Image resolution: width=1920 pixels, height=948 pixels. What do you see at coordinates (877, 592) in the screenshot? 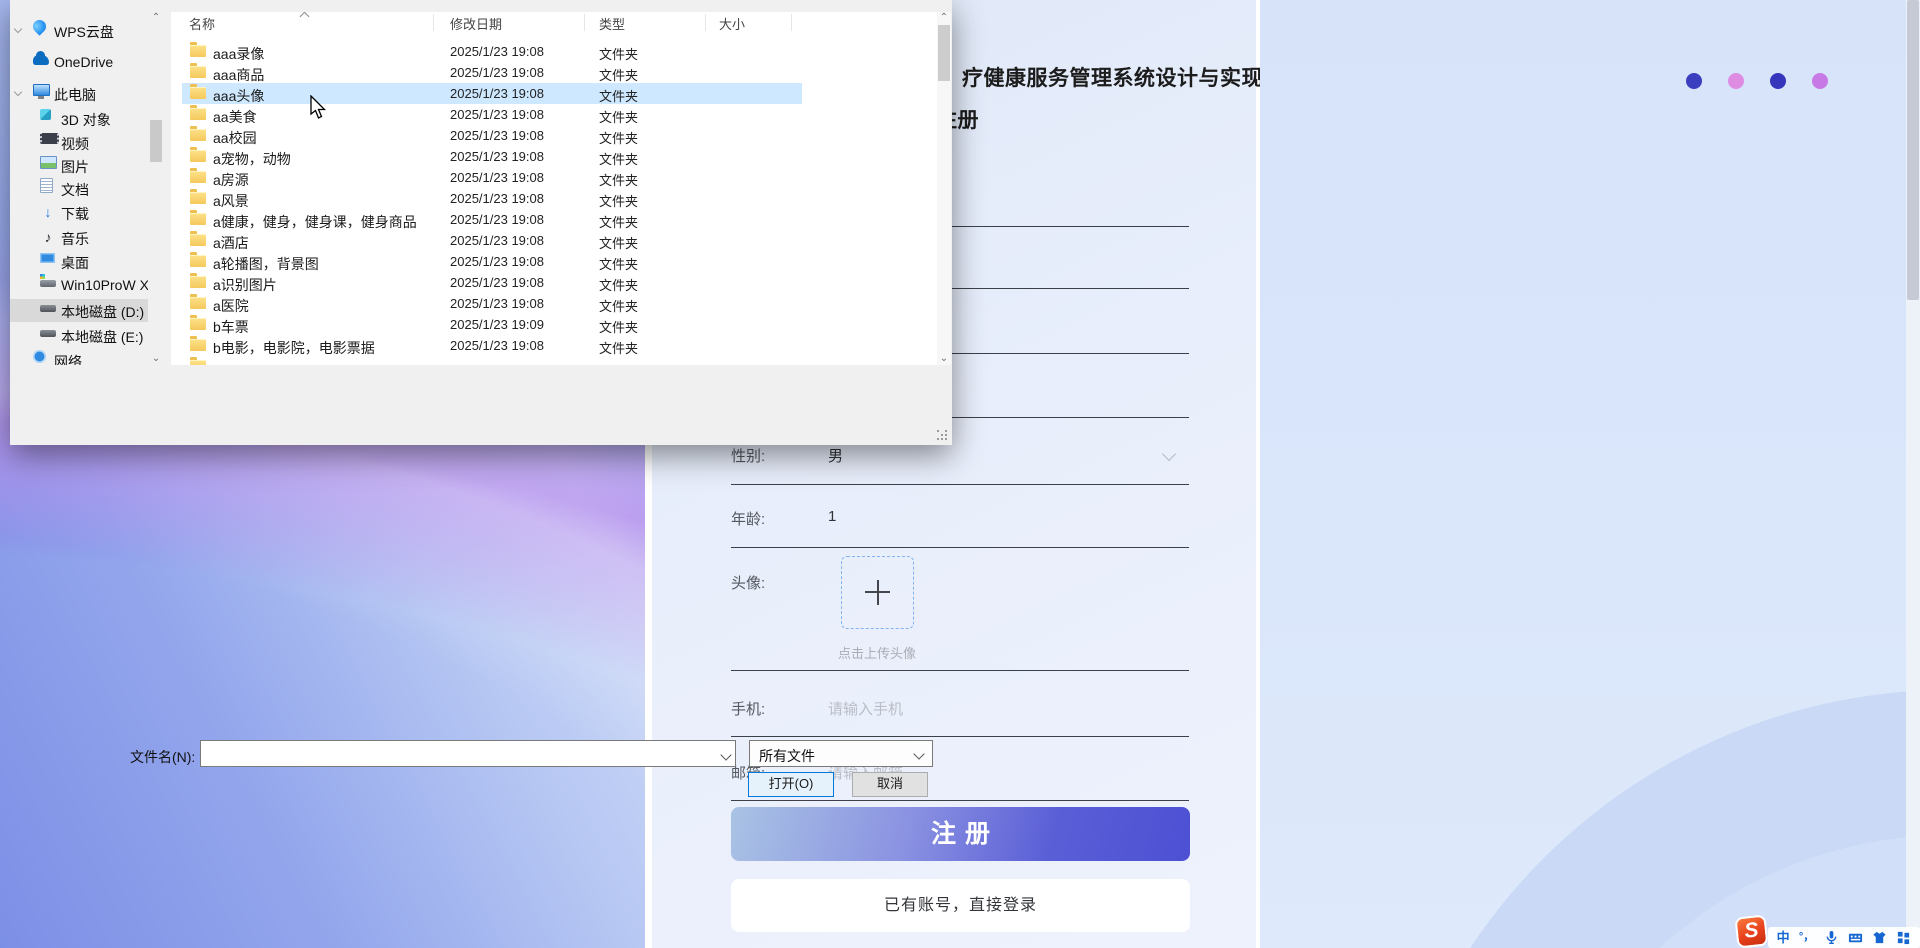
I see `avatar-upload-box` at bounding box center [877, 592].